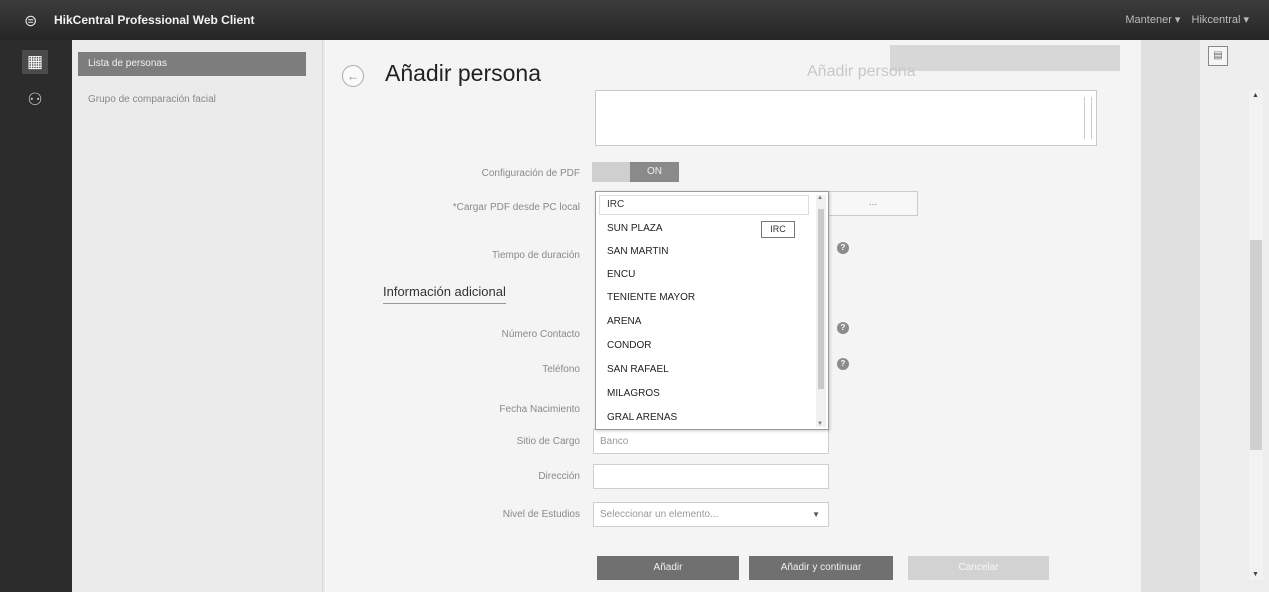 The width and height of the screenshot is (1269, 592). What do you see at coordinates (707, 251) in the screenshot?
I see `list-item: SAN MARTIN` at bounding box center [707, 251].